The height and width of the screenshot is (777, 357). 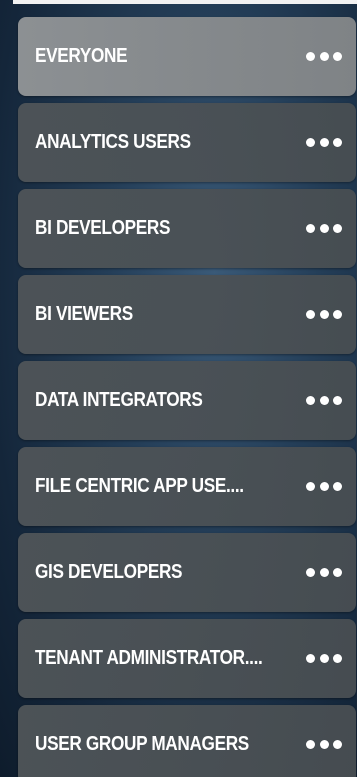 I want to click on top-divider, so click(x=185, y=2).